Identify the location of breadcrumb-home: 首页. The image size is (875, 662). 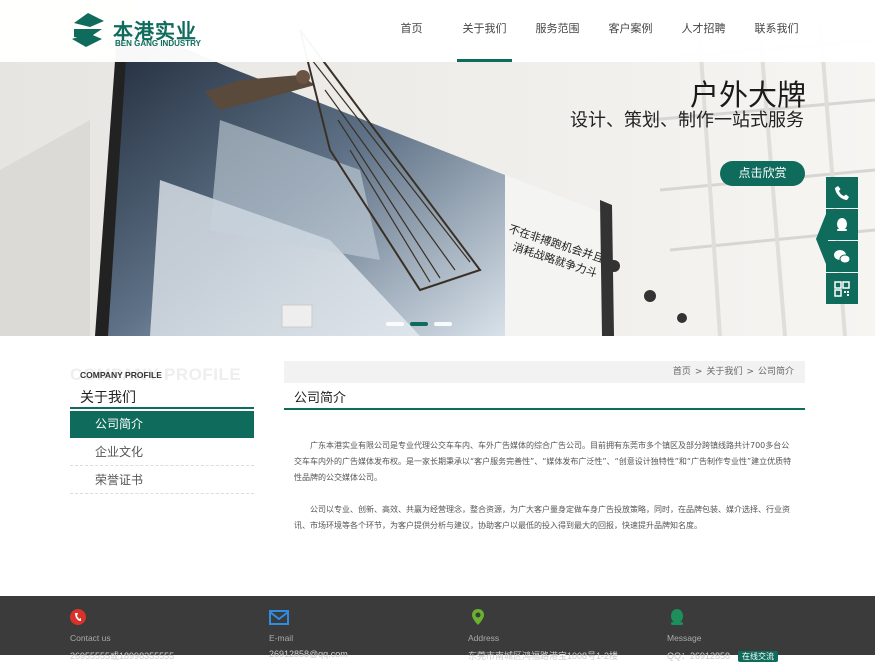
(682, 372).